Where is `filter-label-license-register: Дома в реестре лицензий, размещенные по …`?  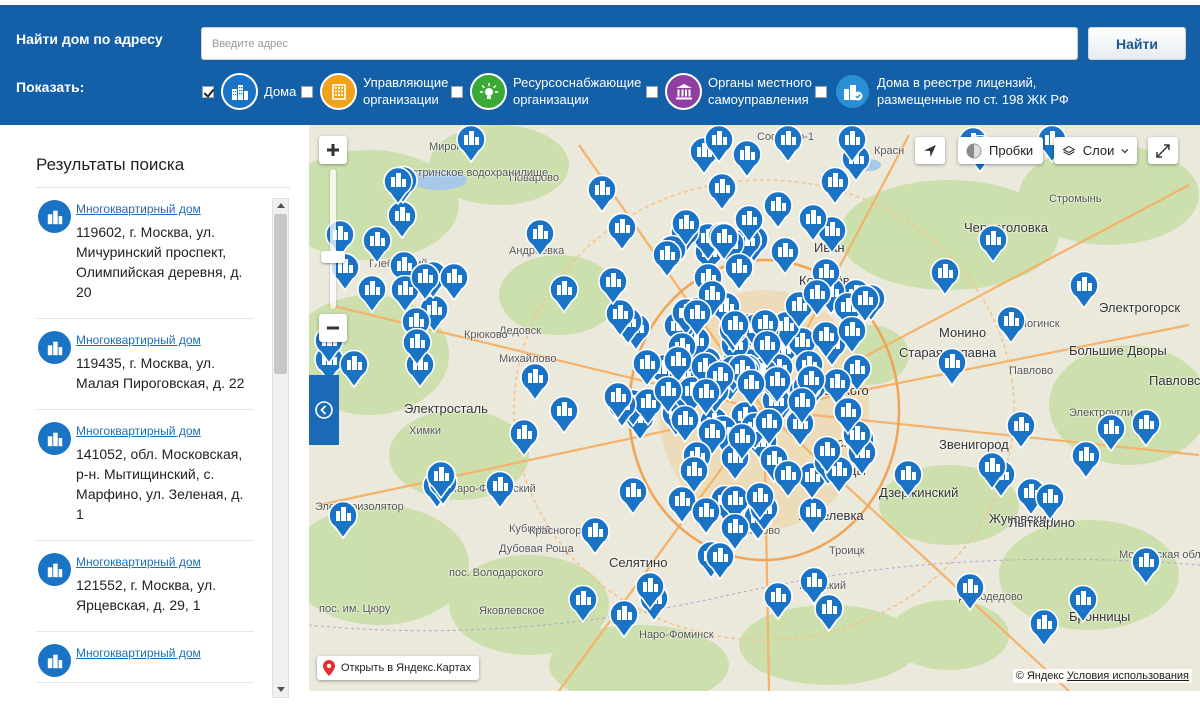
filter-label-license-register: Дома в реестре лицензий, размещенные по … is located at coordinates (973, 91).